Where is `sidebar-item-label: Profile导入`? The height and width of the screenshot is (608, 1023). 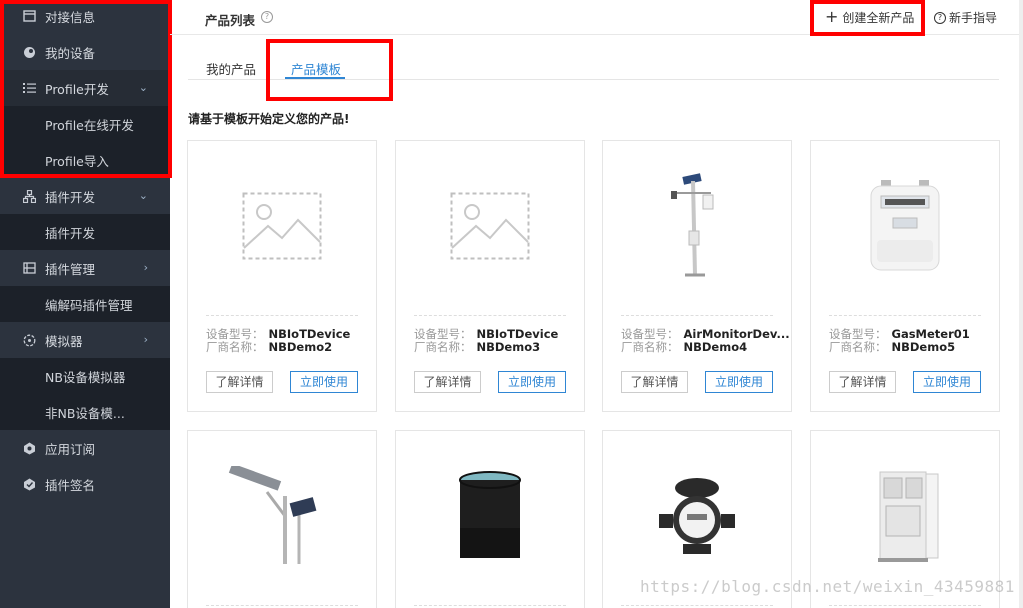 sidebar-item-label: Profile导入 is located at coordinates (77, 161).